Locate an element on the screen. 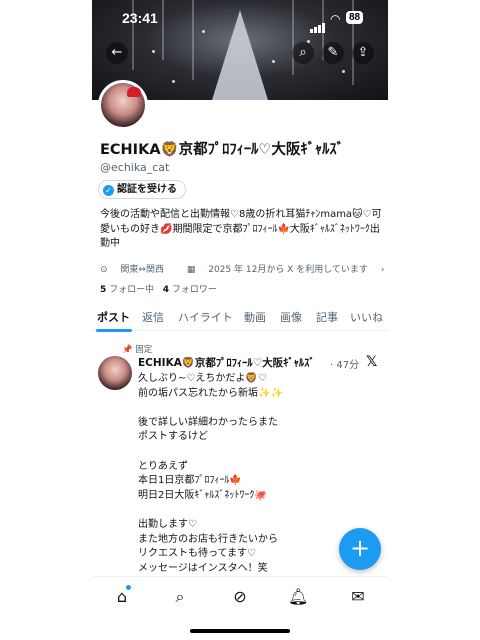  profile-handle: @echika_cat is located at coordinates (135, 167).